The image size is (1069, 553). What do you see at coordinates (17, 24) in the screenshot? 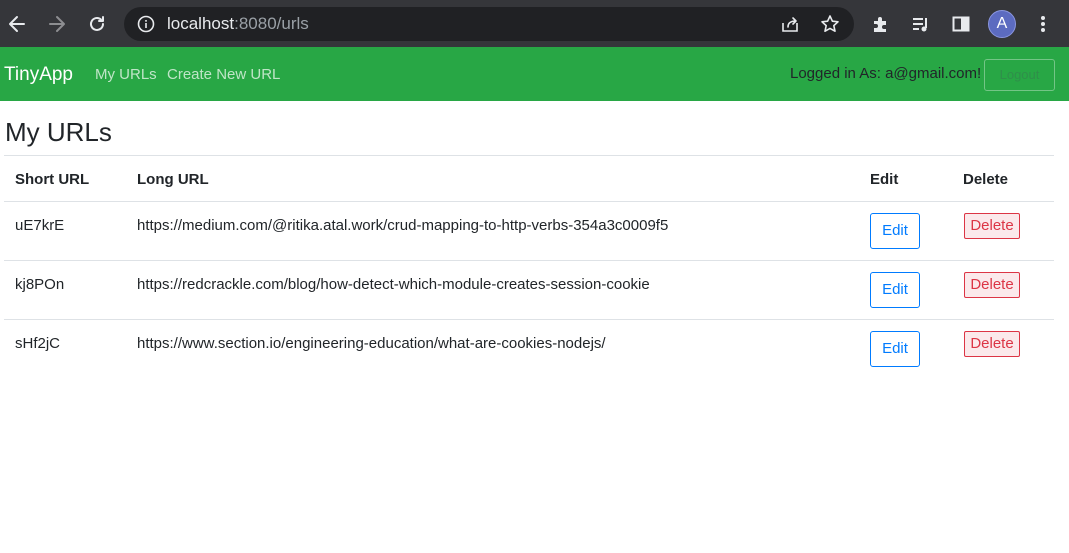
I see `back-arrow-icon` at bounding box center [17, 24].